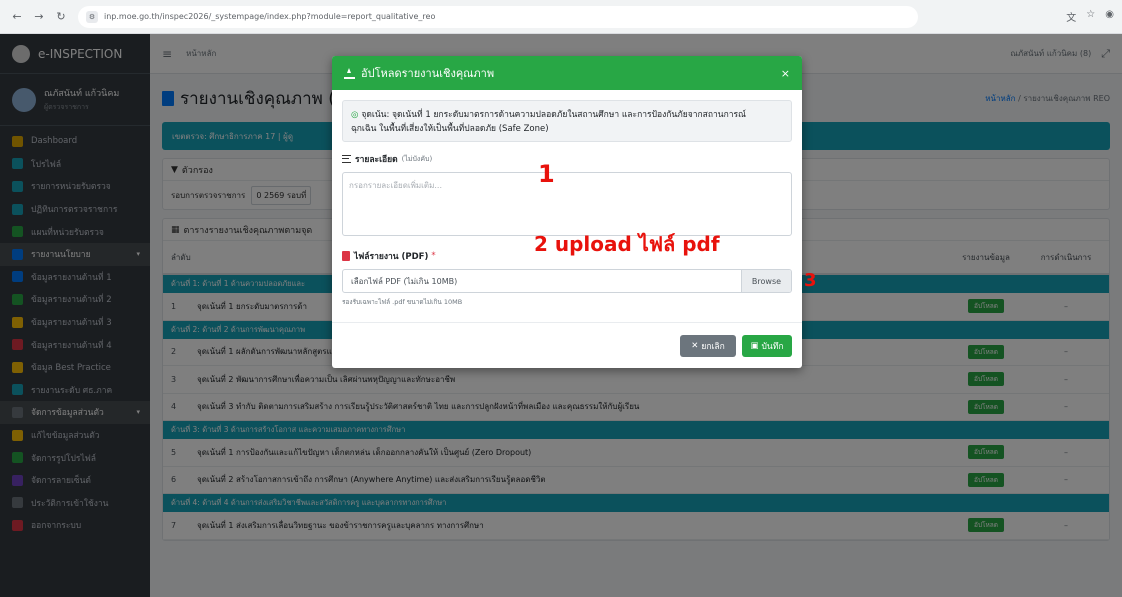  Describe the element at coordinates (567, 73) in the screenshot. I see `modal-header: อัปโหลดรายงานเชิงคุณภาพ ×` at that location.